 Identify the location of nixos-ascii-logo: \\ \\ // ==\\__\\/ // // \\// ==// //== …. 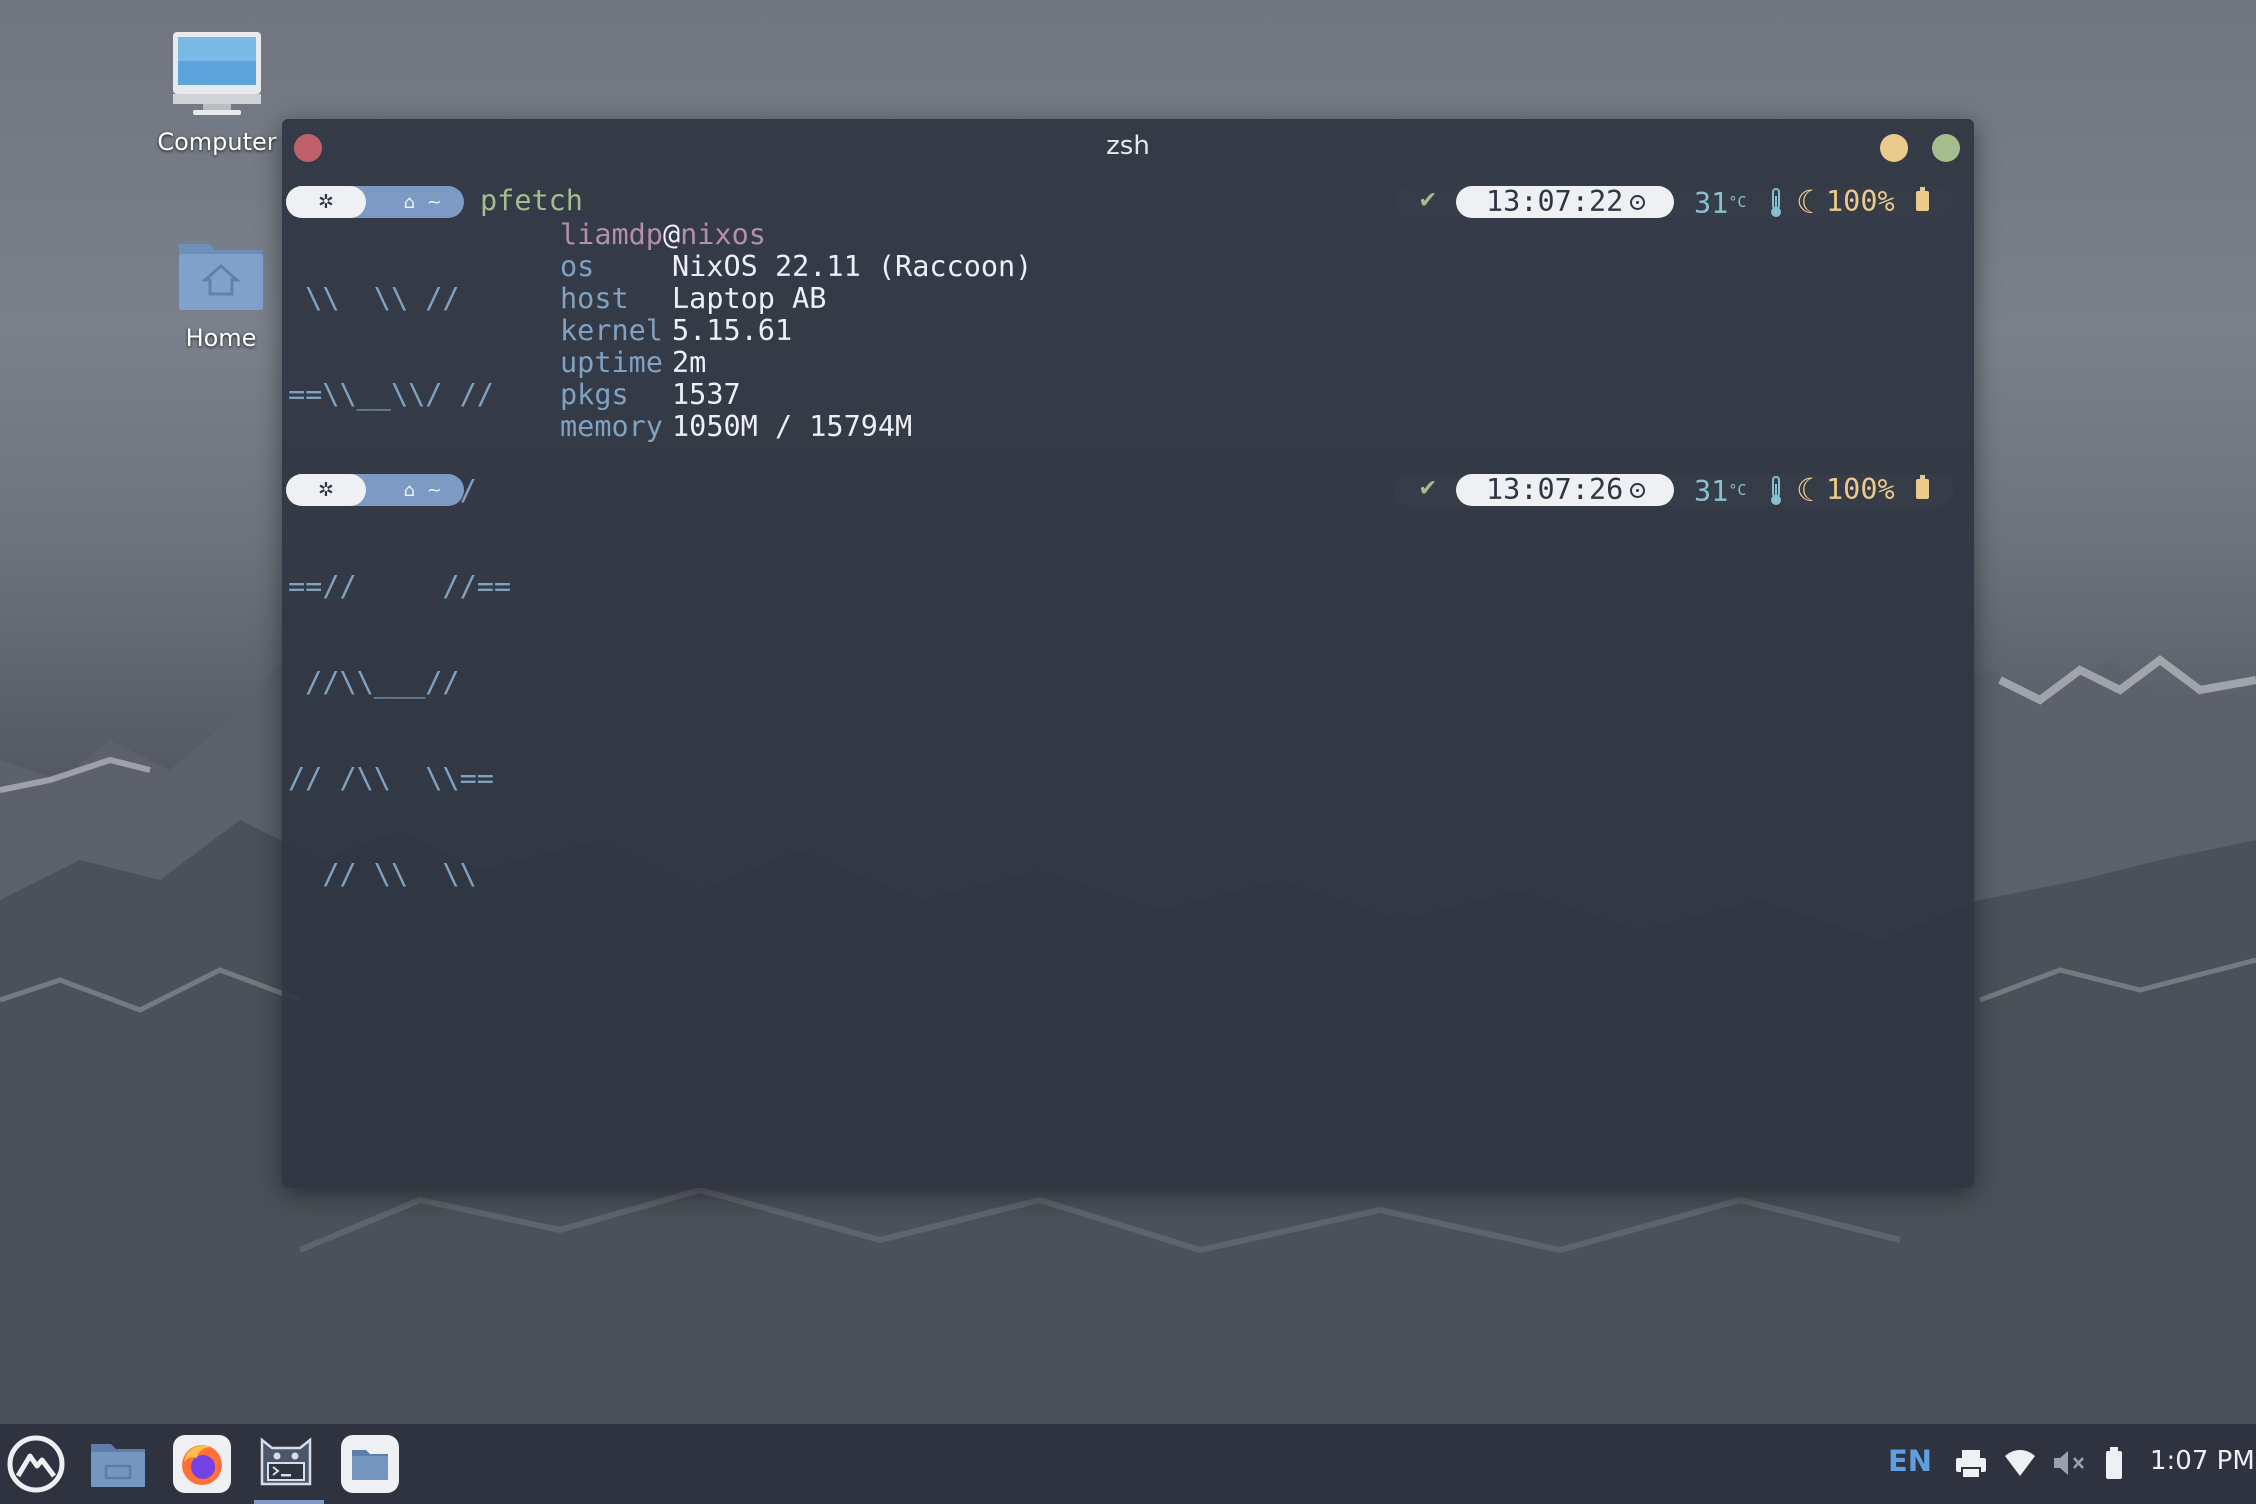
(399, 587).